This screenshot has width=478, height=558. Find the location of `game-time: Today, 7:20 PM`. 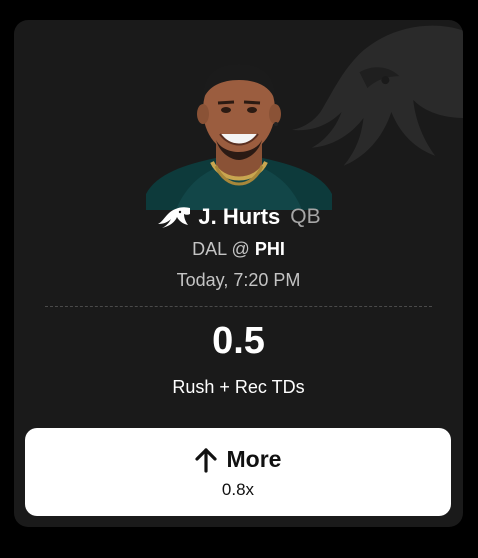

game-time: Today, 7:20 PM is located at coordinates (238, 280).